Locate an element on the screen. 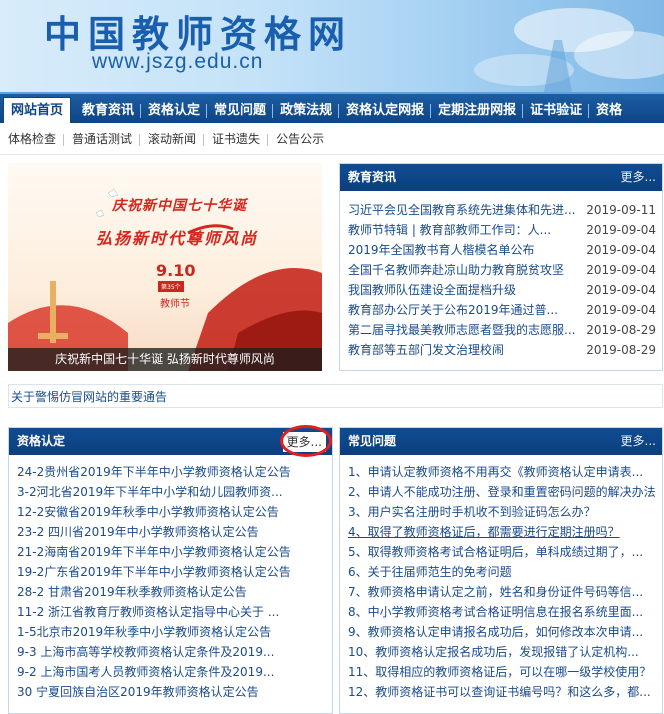  nav-policy: 政策法规 is located at coordinates (306, 109).